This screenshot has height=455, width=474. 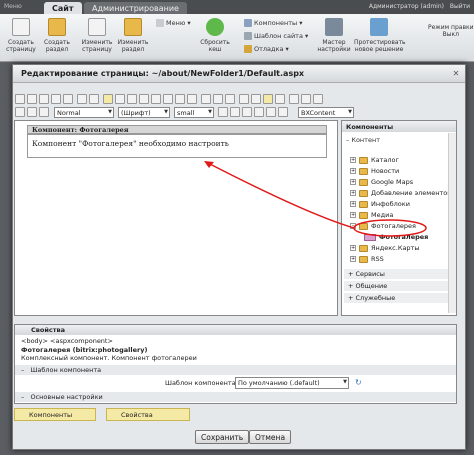 I want to click on save-button: Сохранить, so click(x=222, y=437).